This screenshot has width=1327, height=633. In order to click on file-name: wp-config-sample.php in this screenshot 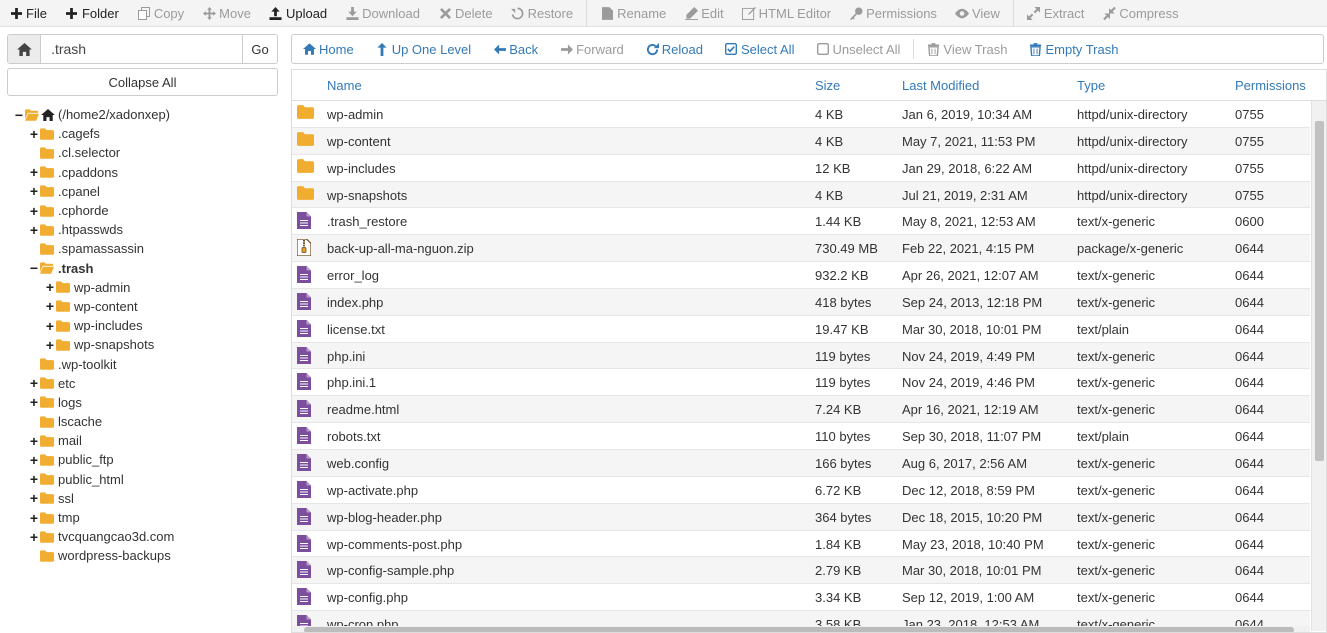, I will do `click(390, 570)`.